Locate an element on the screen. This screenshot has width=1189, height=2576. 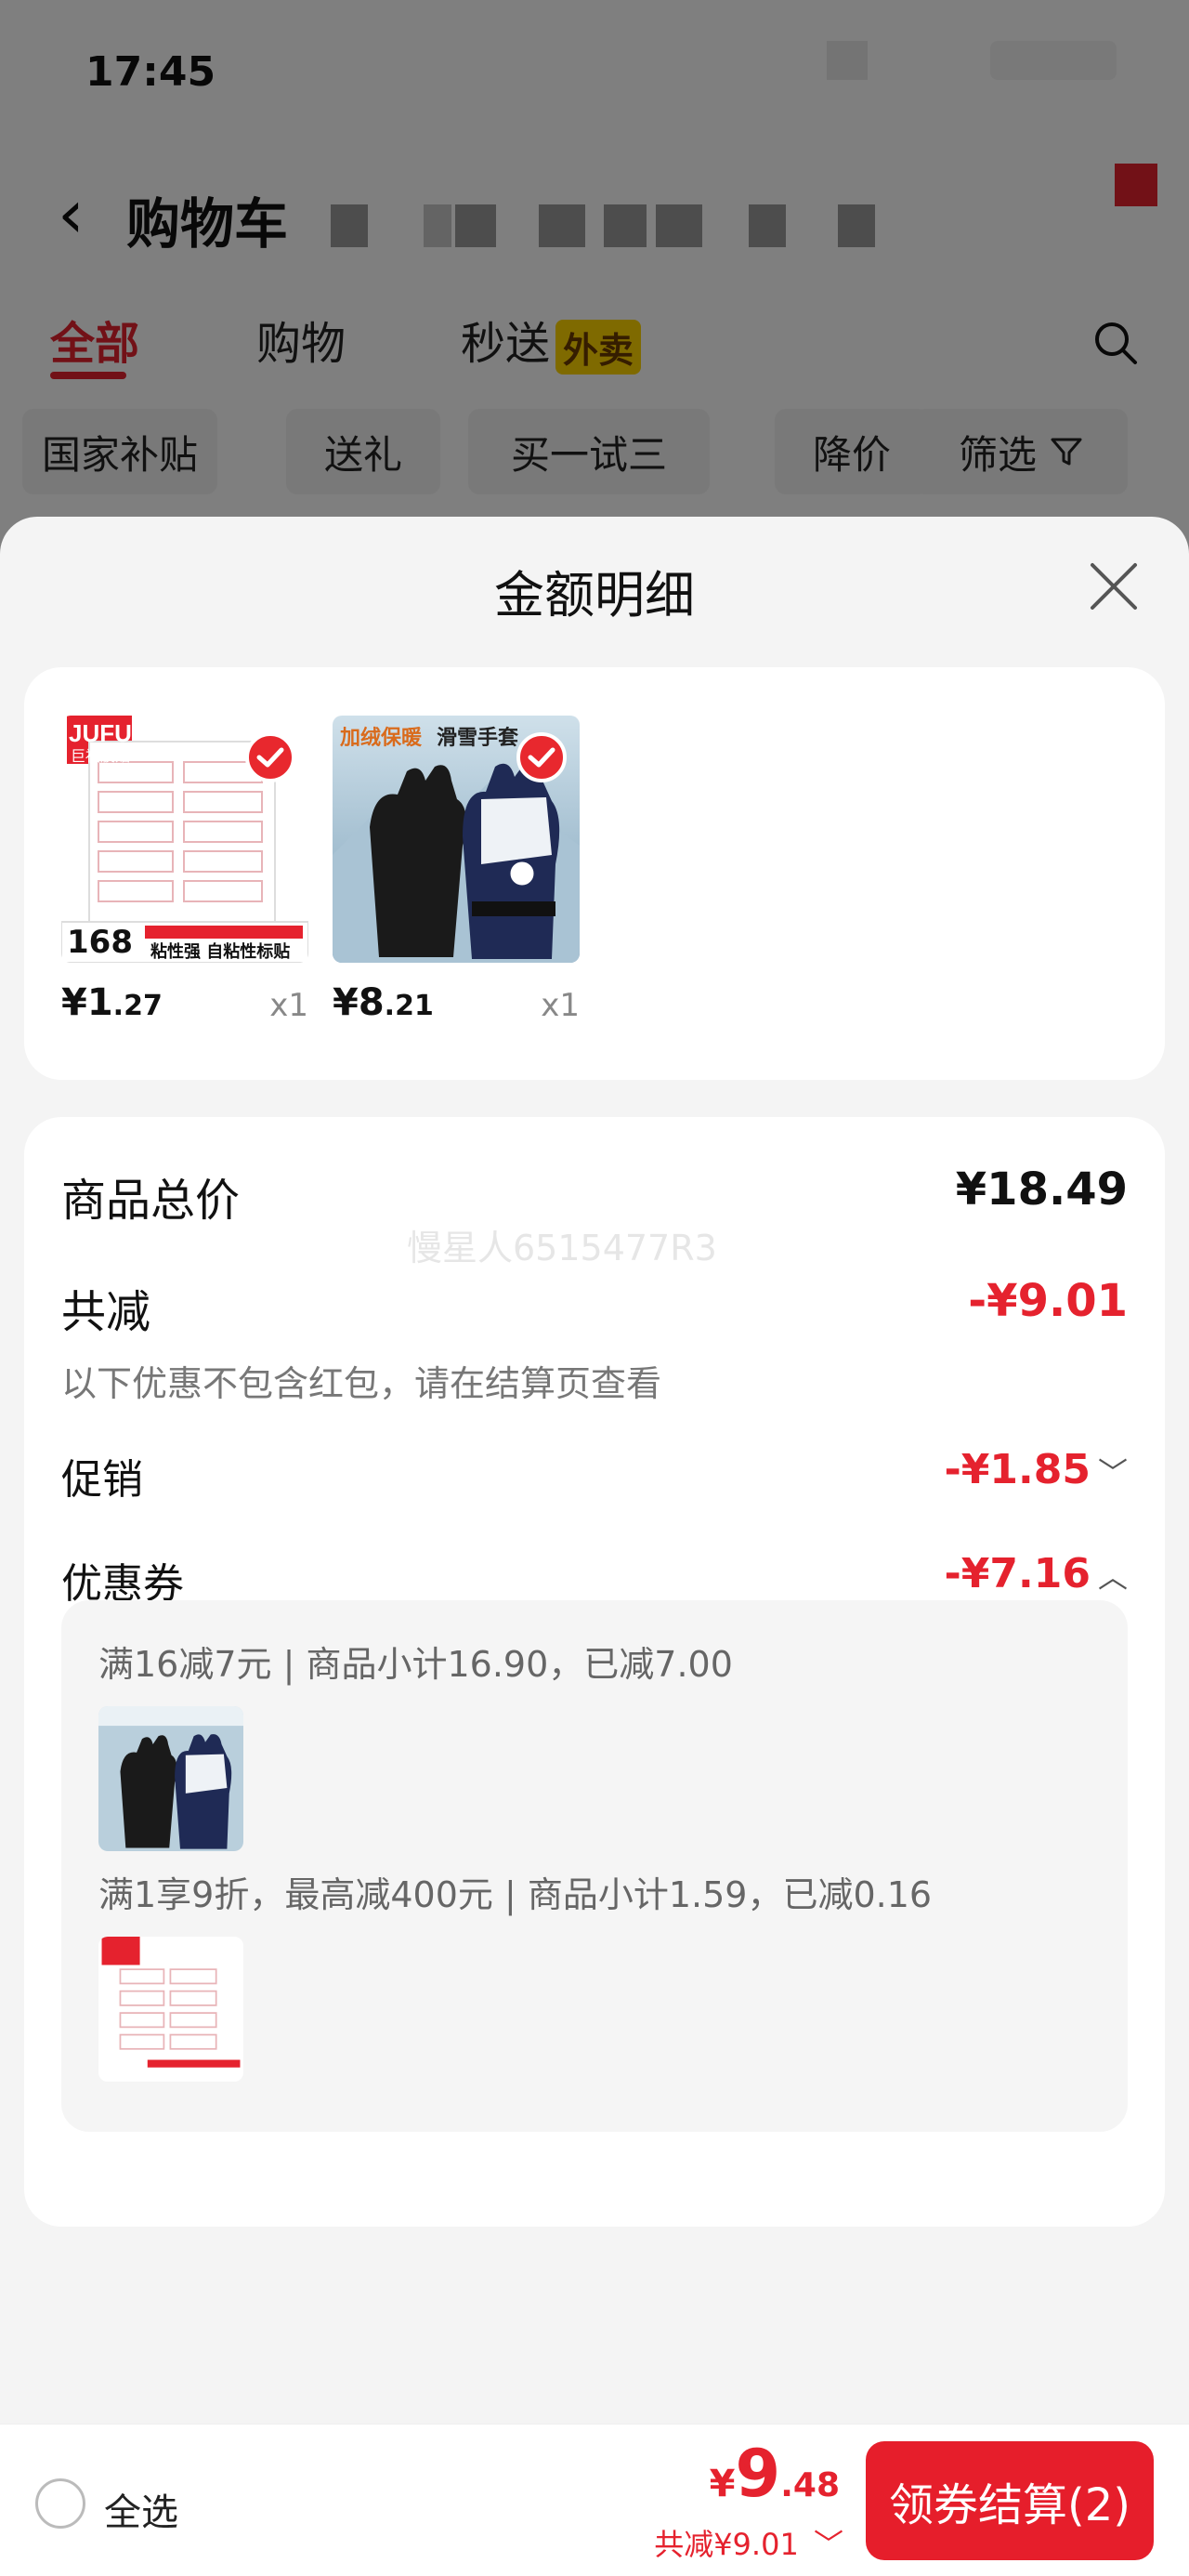
total-payable: ¥9.48 is located at coordinates (775, 2474).